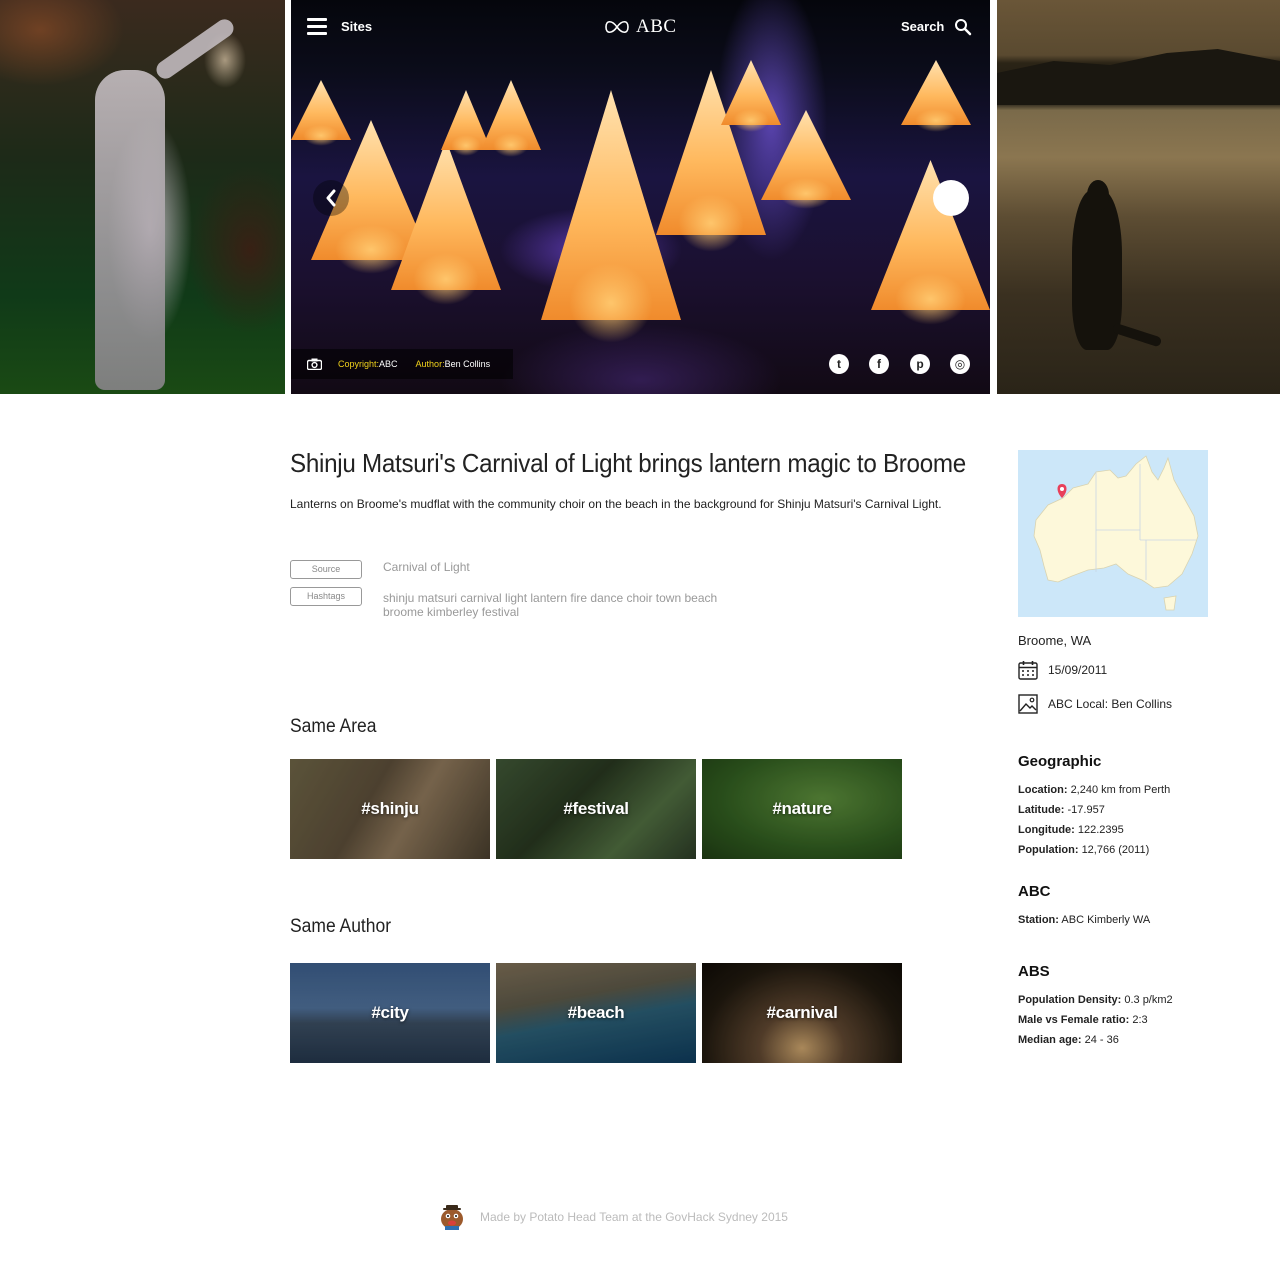 Image resolution: width=1280 pixels, height=1270 pixels. Describe the element at coordinates (656, 26) in the screenshot. I see `abc-logo-text: ABC` at that location.